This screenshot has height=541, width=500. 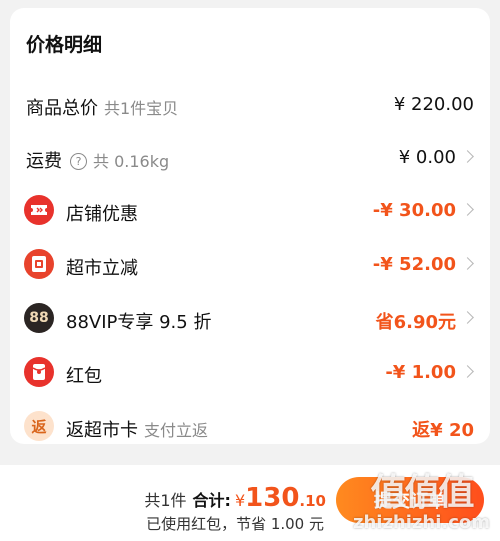 What do you see at coordinates (235, 524) in the screenshot?
I see `savings-note: 已使用红包，节省 1.00 元` at bounding box center [235, 524].